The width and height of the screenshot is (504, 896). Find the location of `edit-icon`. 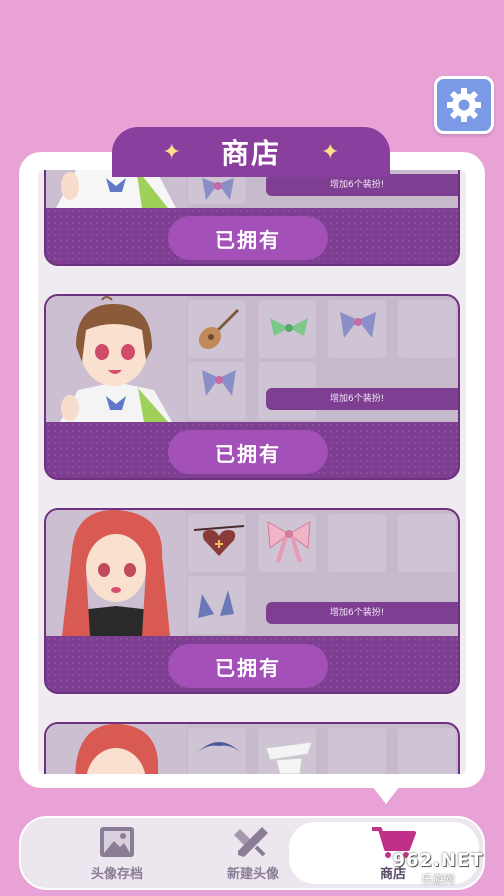

edit-icon is located at coordinates (251, 841).